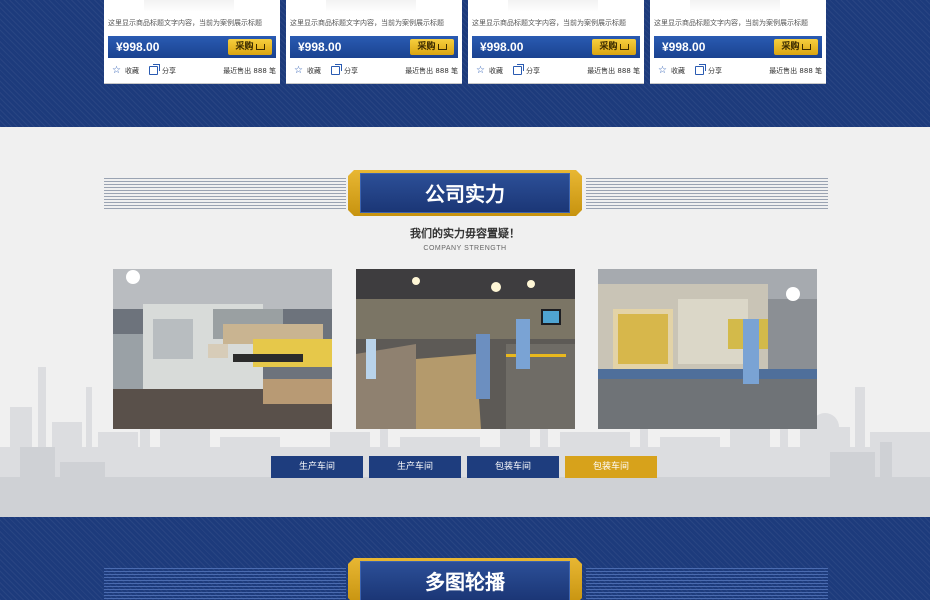  I want to click on tab-production-2: 生产车间, so click(415, 467).